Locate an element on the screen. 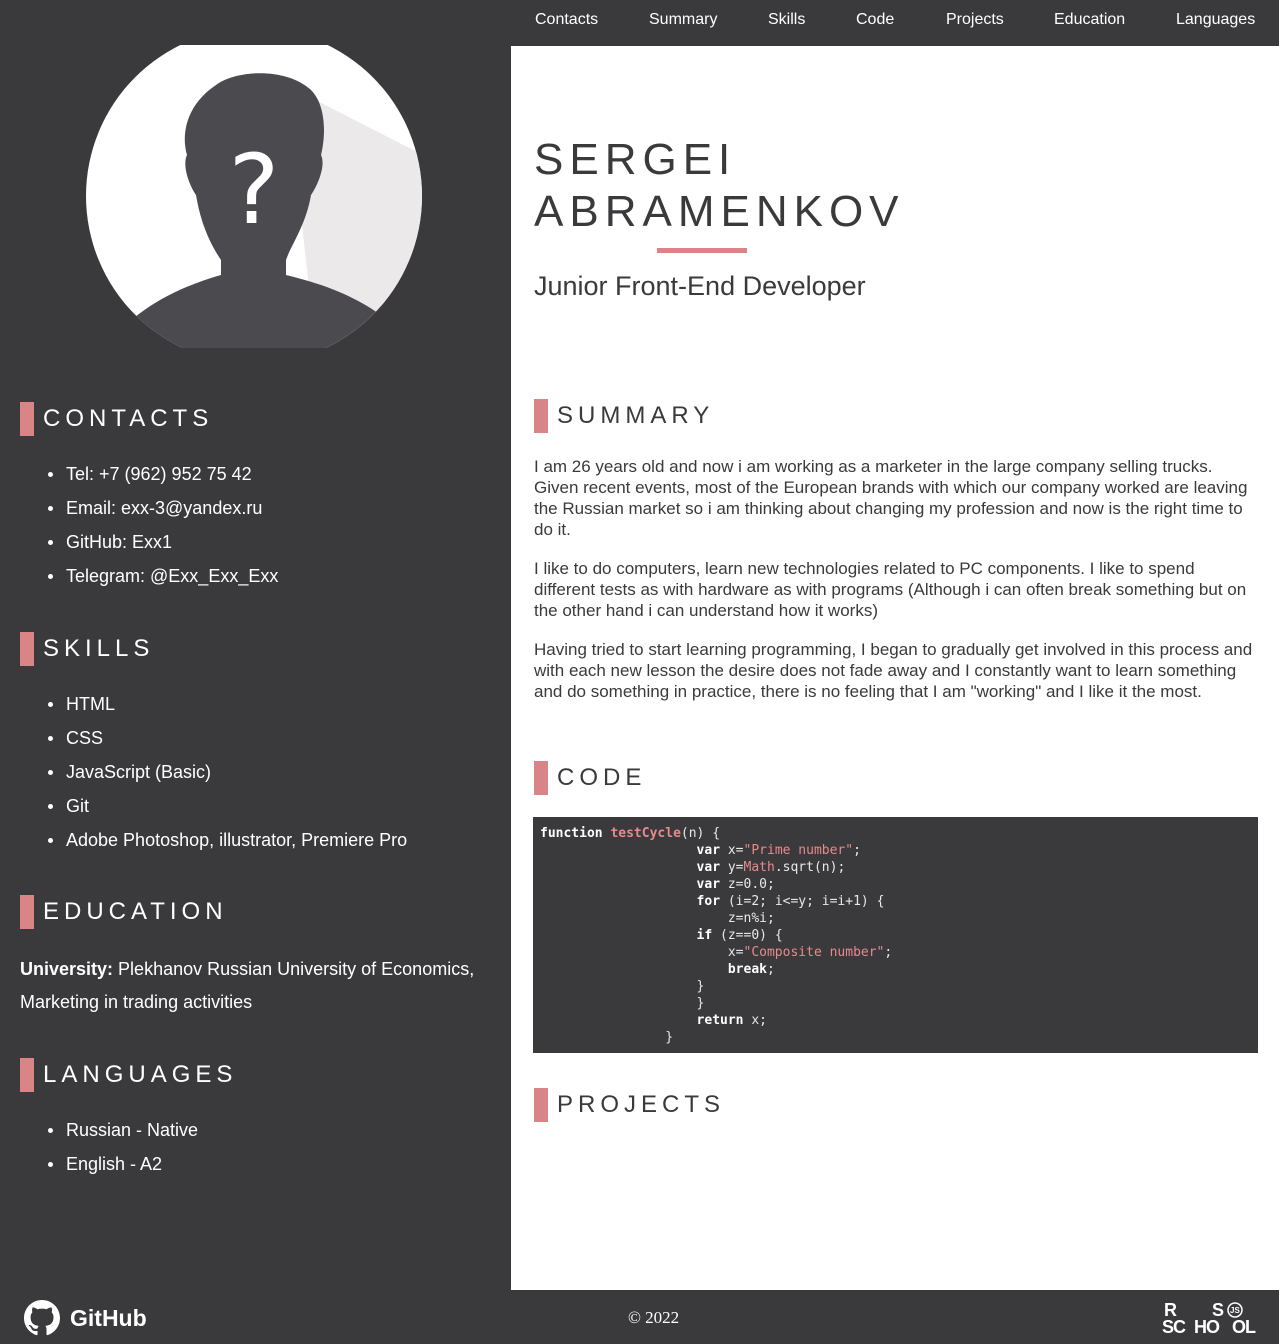 Image resolution: width=1279 pixels, height=1344 pixels. skills-heading: SKILLS is located at coordinates (87, 649).